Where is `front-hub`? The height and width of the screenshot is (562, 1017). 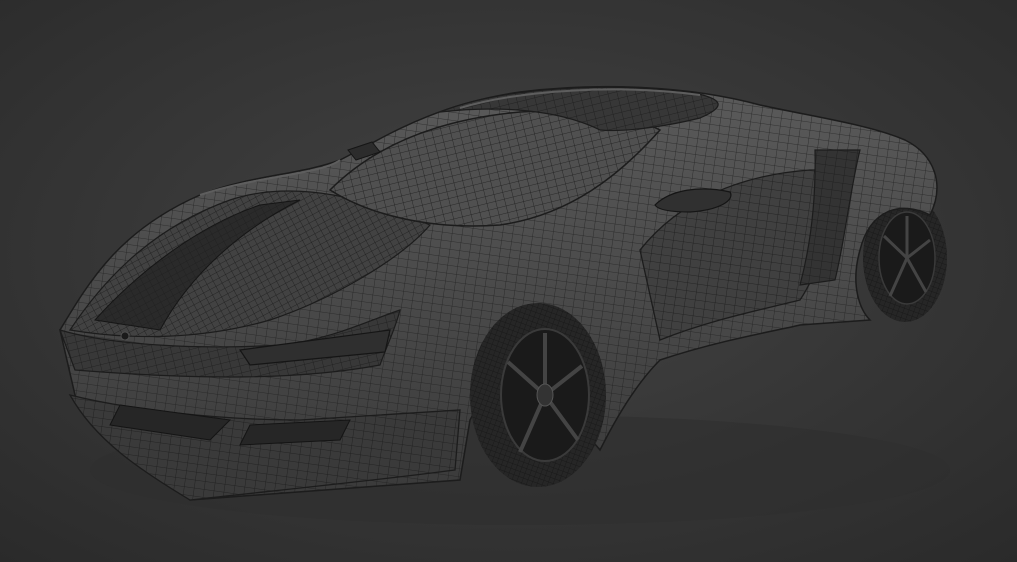 front-hub is located at coordinates (545, 395).